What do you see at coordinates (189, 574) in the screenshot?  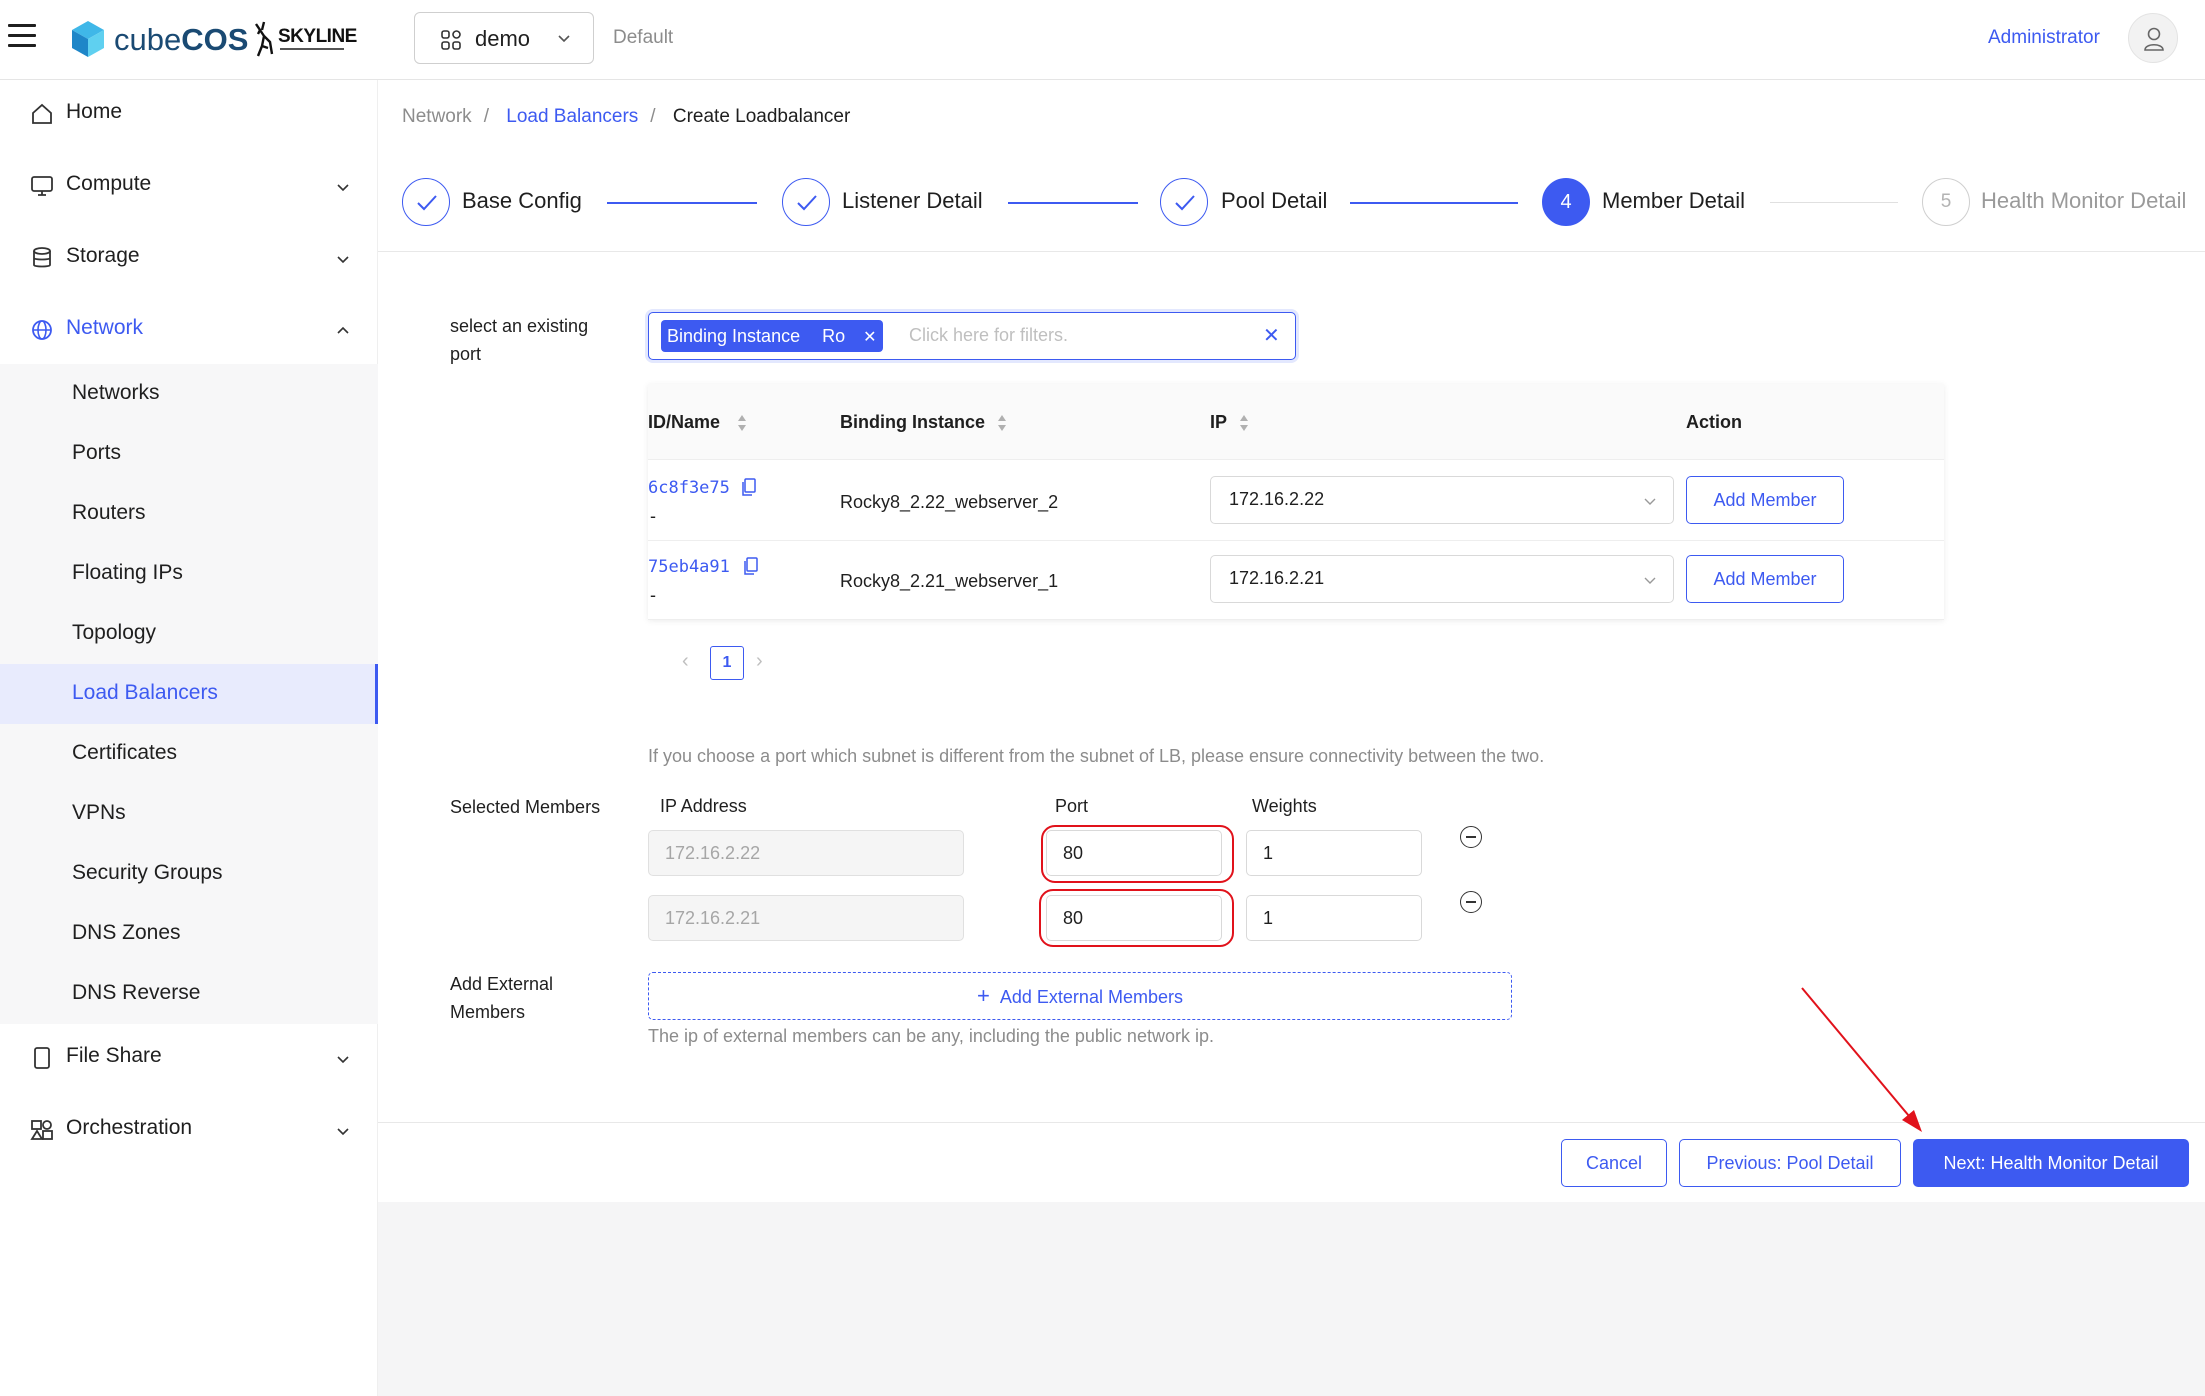 I see `sidebar-item-floating-ips: Floating IPs` at bounding box center [189, 574].